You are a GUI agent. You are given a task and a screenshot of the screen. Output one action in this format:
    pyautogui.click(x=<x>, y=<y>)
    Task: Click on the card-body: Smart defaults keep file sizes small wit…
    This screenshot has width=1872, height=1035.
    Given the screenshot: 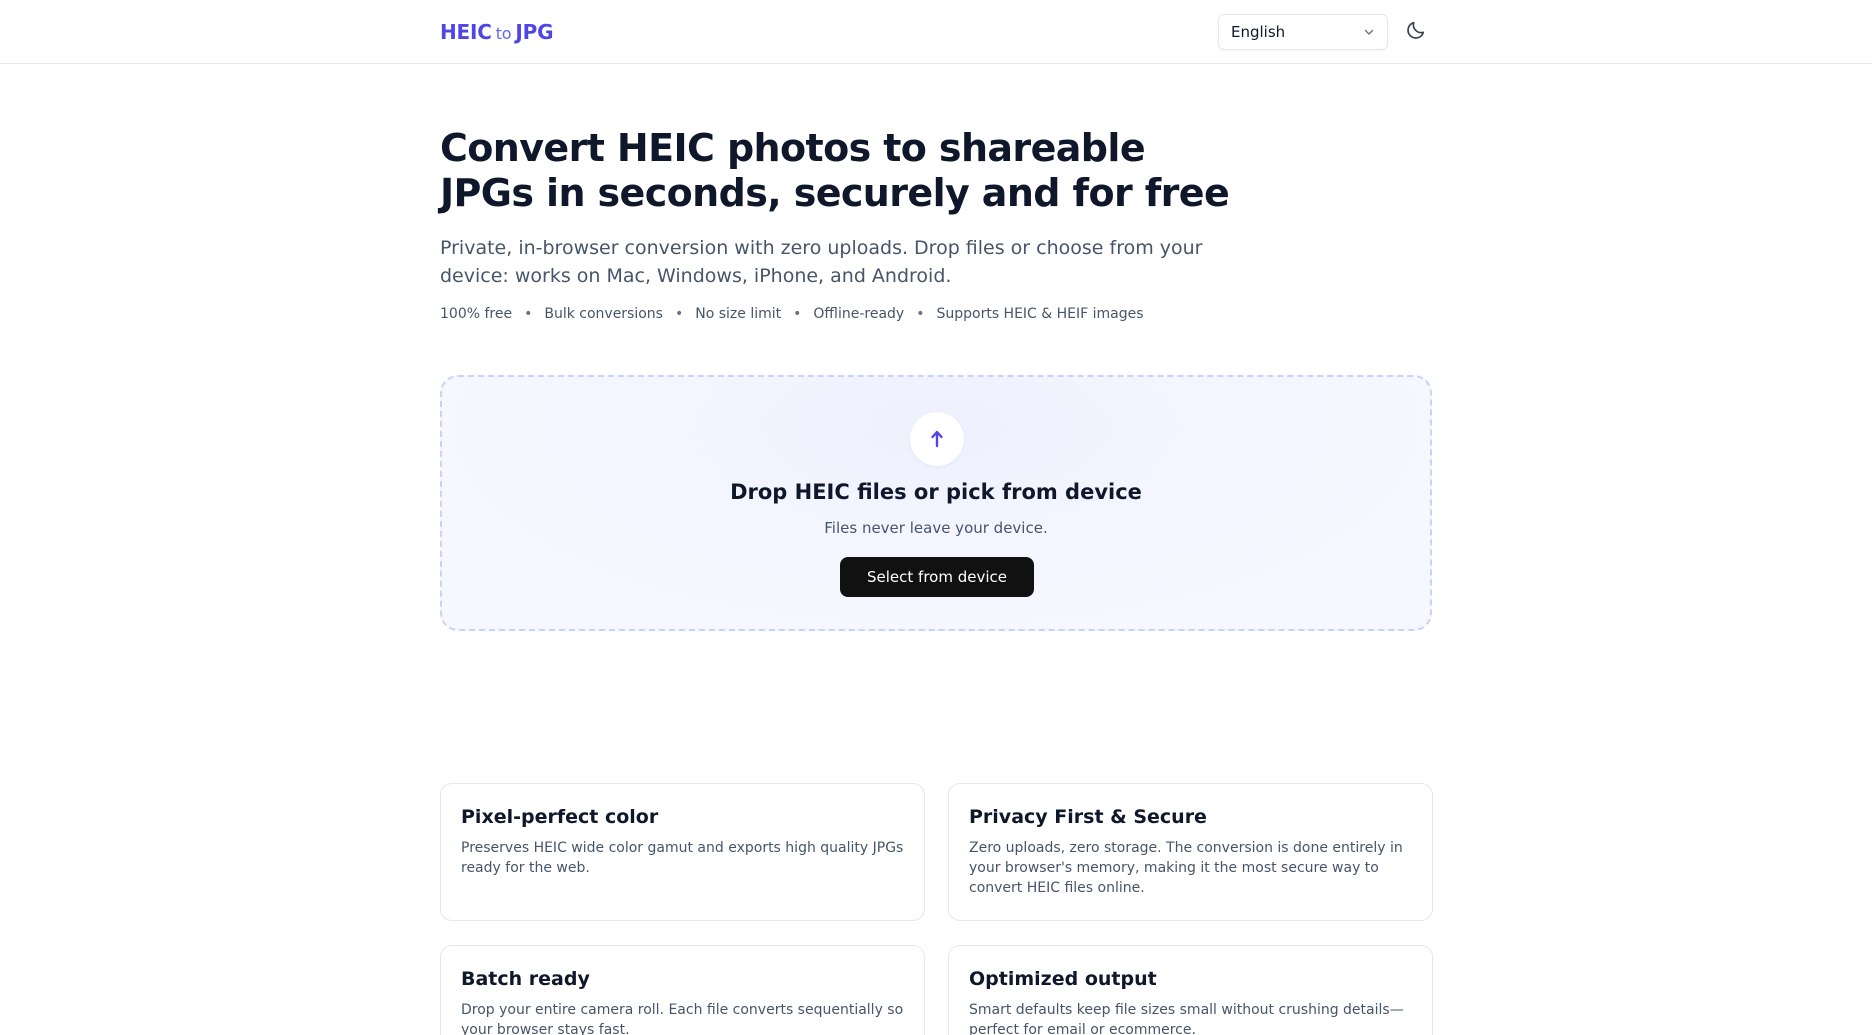 What is the action you would take?
    pyautogui.click(x=1186, y=1018)
    